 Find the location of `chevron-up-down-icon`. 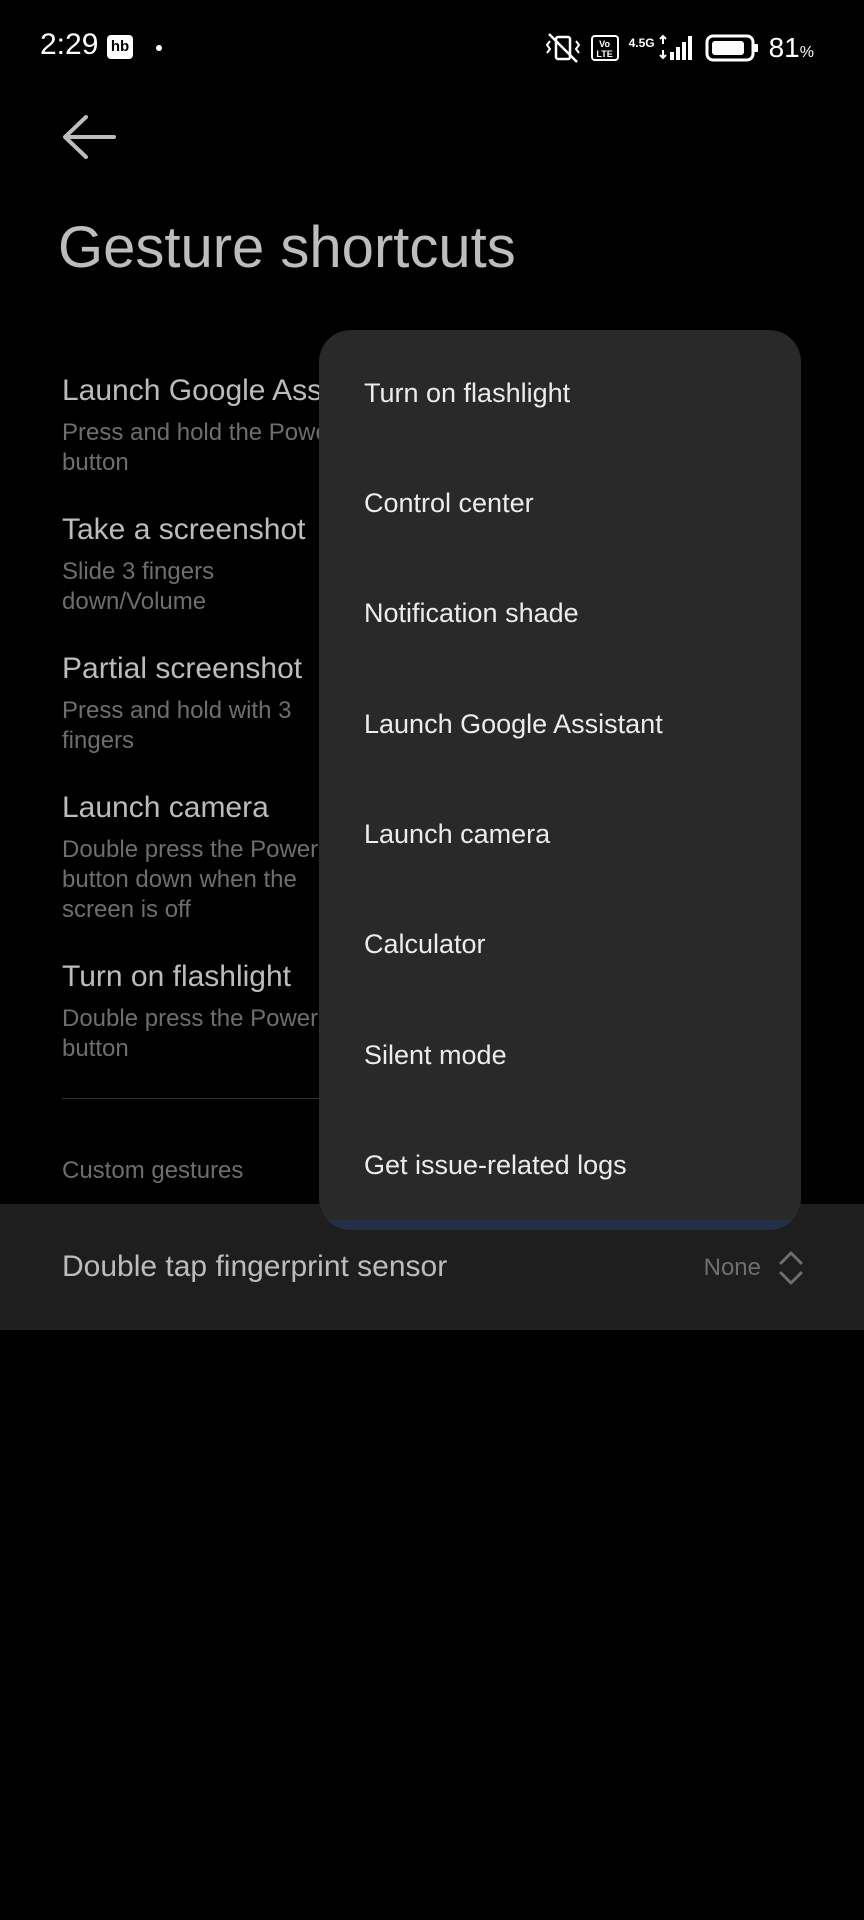

chevron-up-down-icon is located at coordinates (791, 1268).